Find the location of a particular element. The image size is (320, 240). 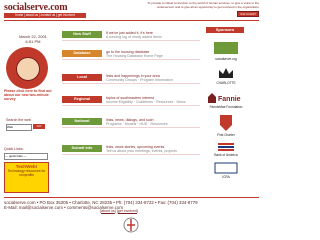

sponsor-name: First Charter is located at coordinates (226, 135).